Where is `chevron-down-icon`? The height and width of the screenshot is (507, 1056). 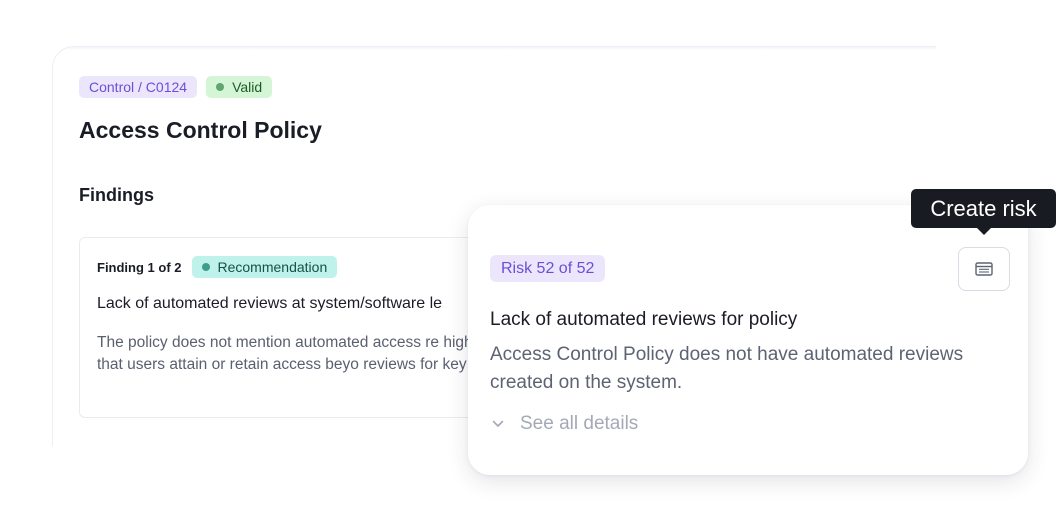
chevron-down-icon is located at coordinates (498, 424).